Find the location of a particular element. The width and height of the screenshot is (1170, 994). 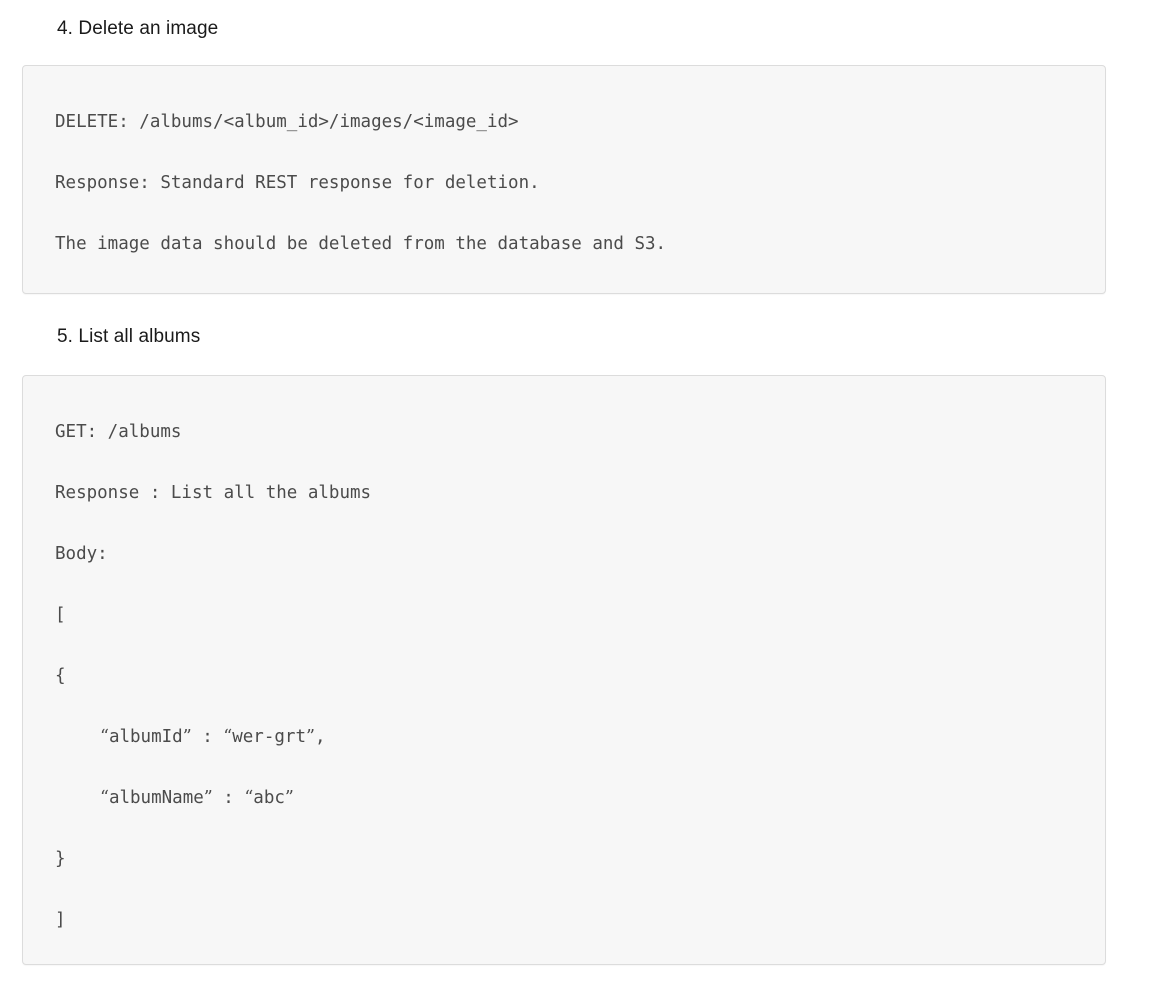

section-heading-delete-an-image: 4. Delete an image is located at coordinates (138, 28).